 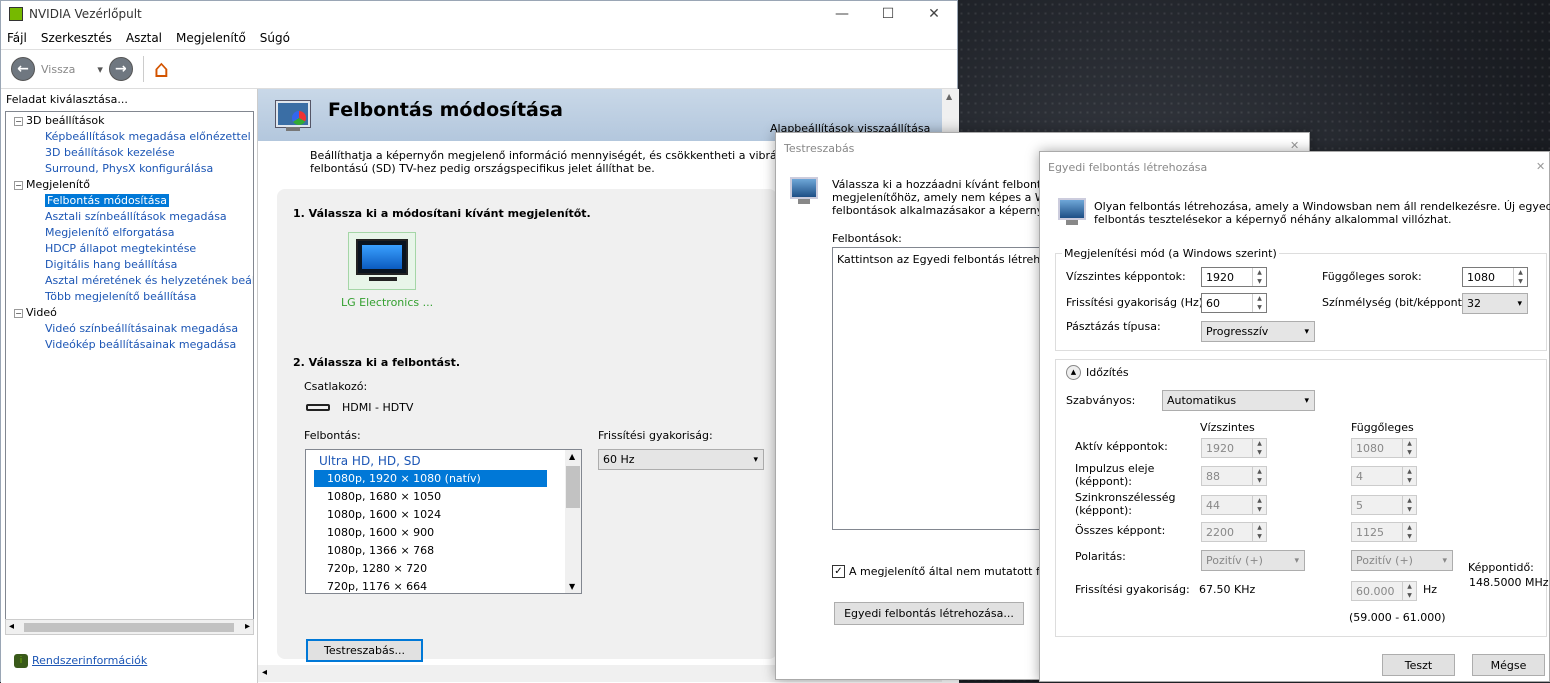 What do you see at coordinates (1508, 665) in the screenshot?
I see `cancel-button: Mégse` at bounding box center [1508, 665].